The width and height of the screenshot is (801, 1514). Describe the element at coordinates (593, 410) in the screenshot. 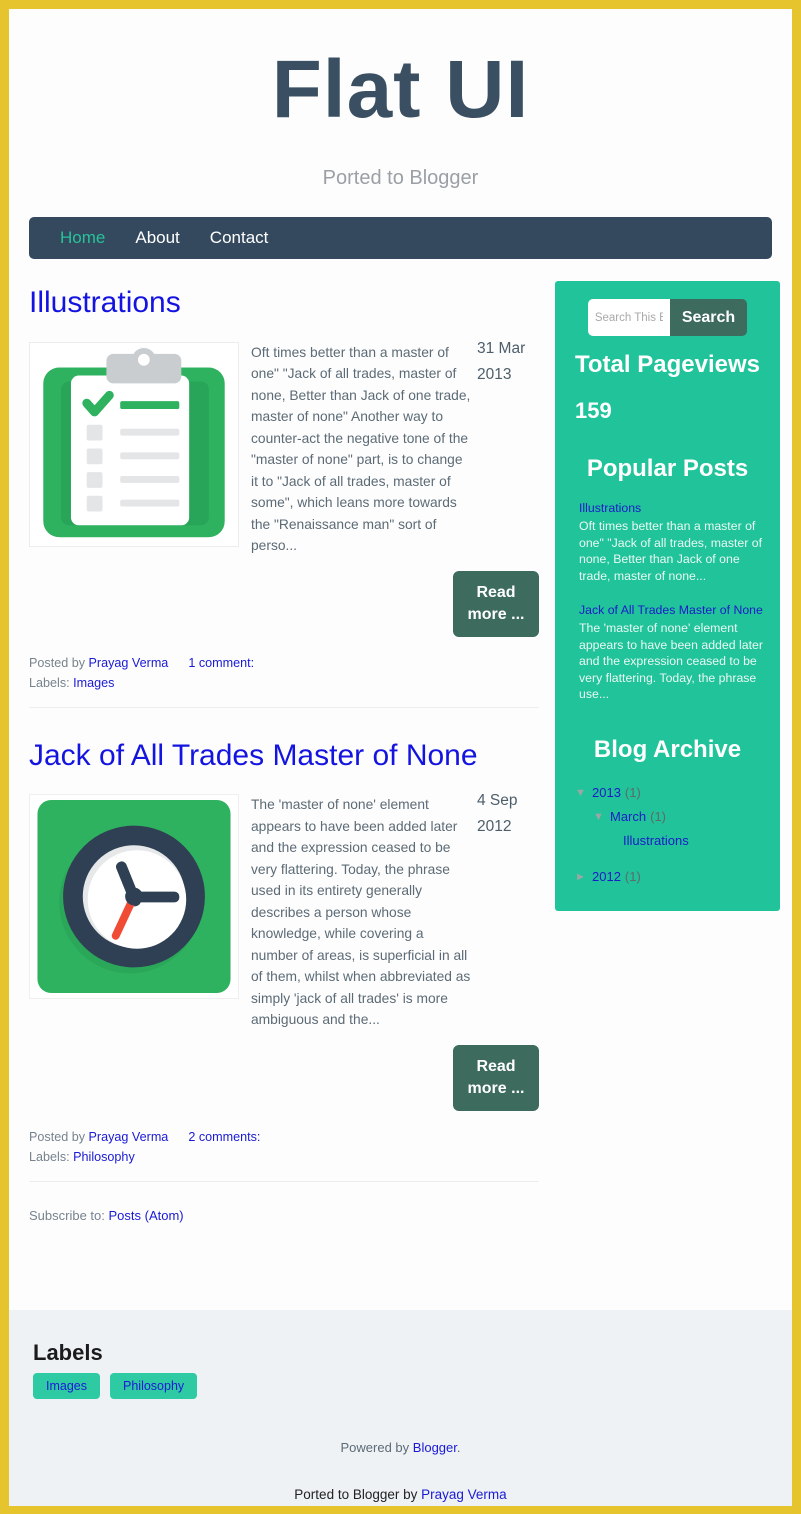

I see `pageviews-count: 159` at that location.